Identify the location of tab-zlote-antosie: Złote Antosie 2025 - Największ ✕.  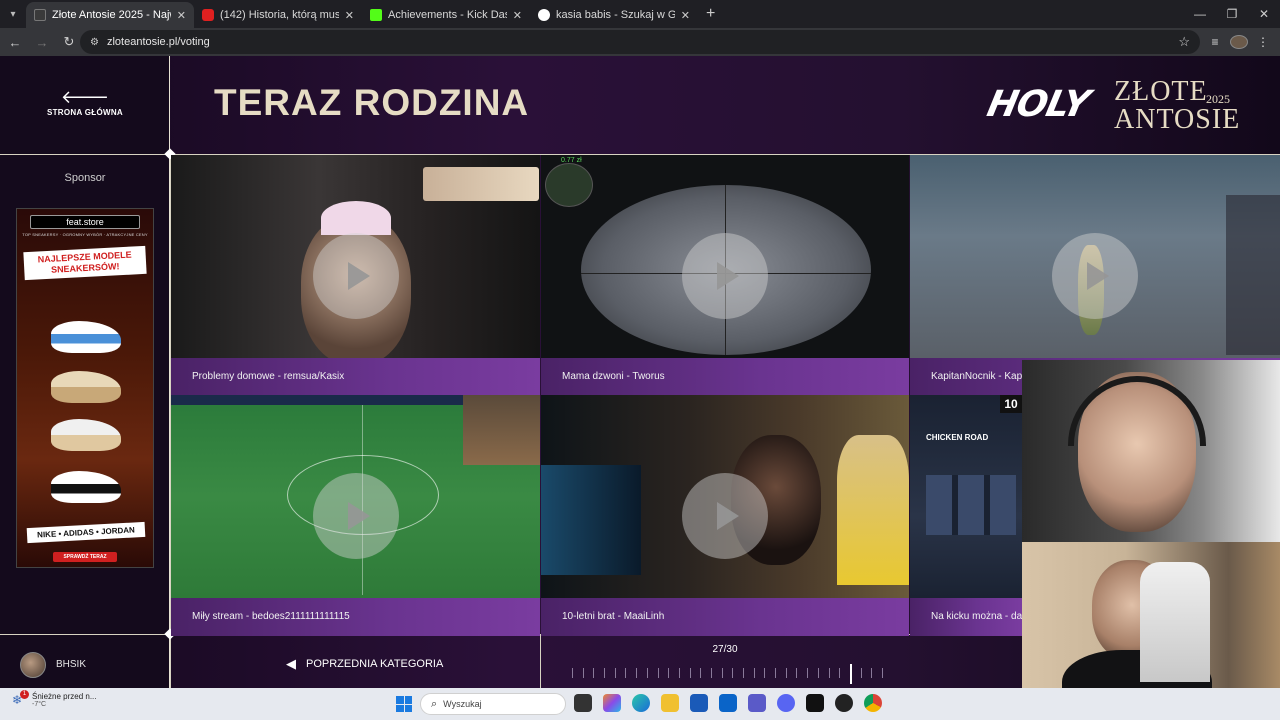
(110, 15).